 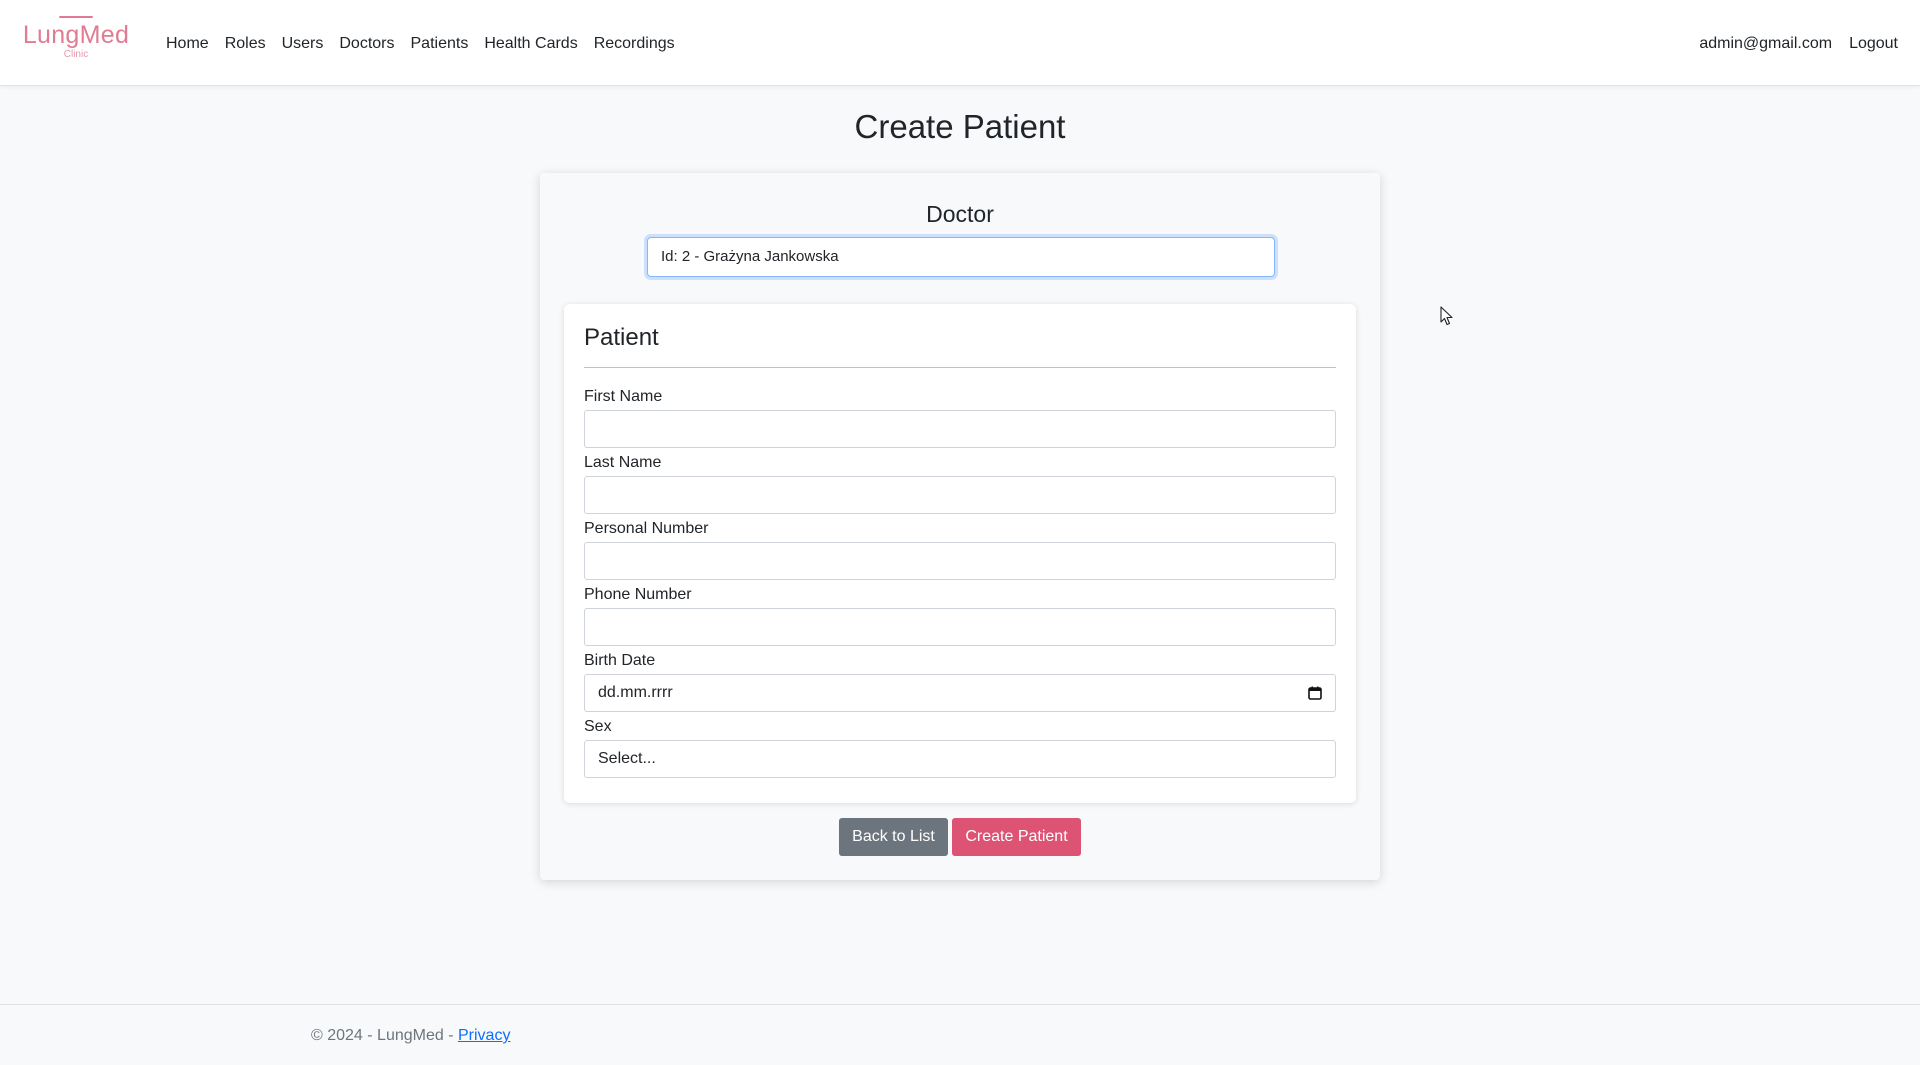 What do you see at coordinates (623, 396) in the screenshot?
I see `first-name-label: First Name` at bounding box center [623, 396].